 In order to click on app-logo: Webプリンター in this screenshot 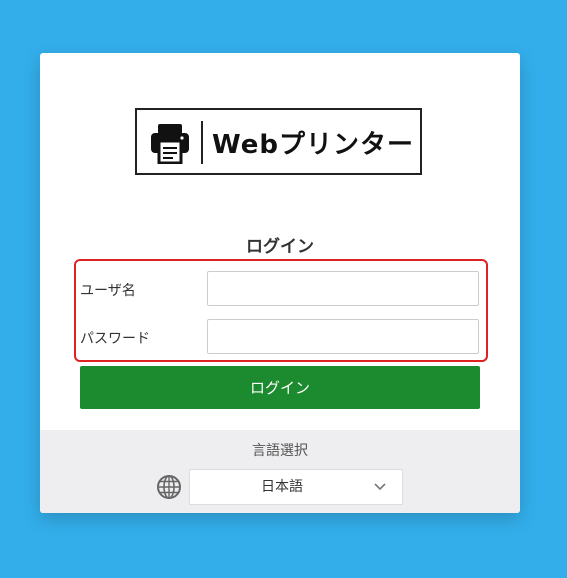, I will do `click(278, 141)`.